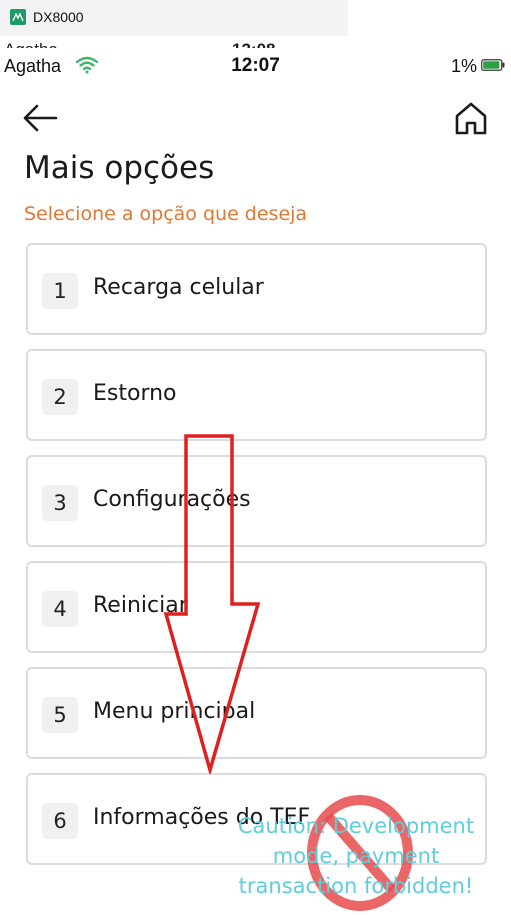  What do you see at coordinates (18, 17) in the screenshot?
I see `app-icon` at bounding box center [18, 17].